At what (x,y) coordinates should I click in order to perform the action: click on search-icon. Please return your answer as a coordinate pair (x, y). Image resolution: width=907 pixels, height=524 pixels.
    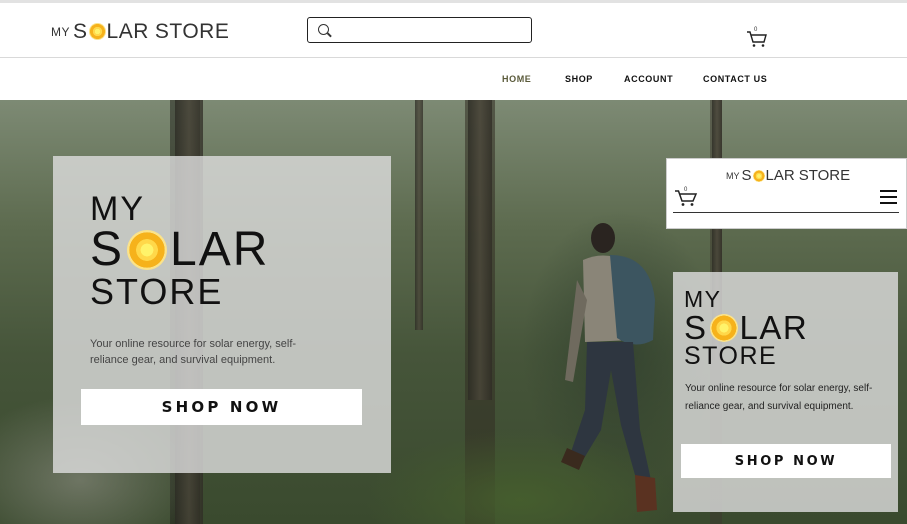
    Looking at the image, I should click on (323, 29).